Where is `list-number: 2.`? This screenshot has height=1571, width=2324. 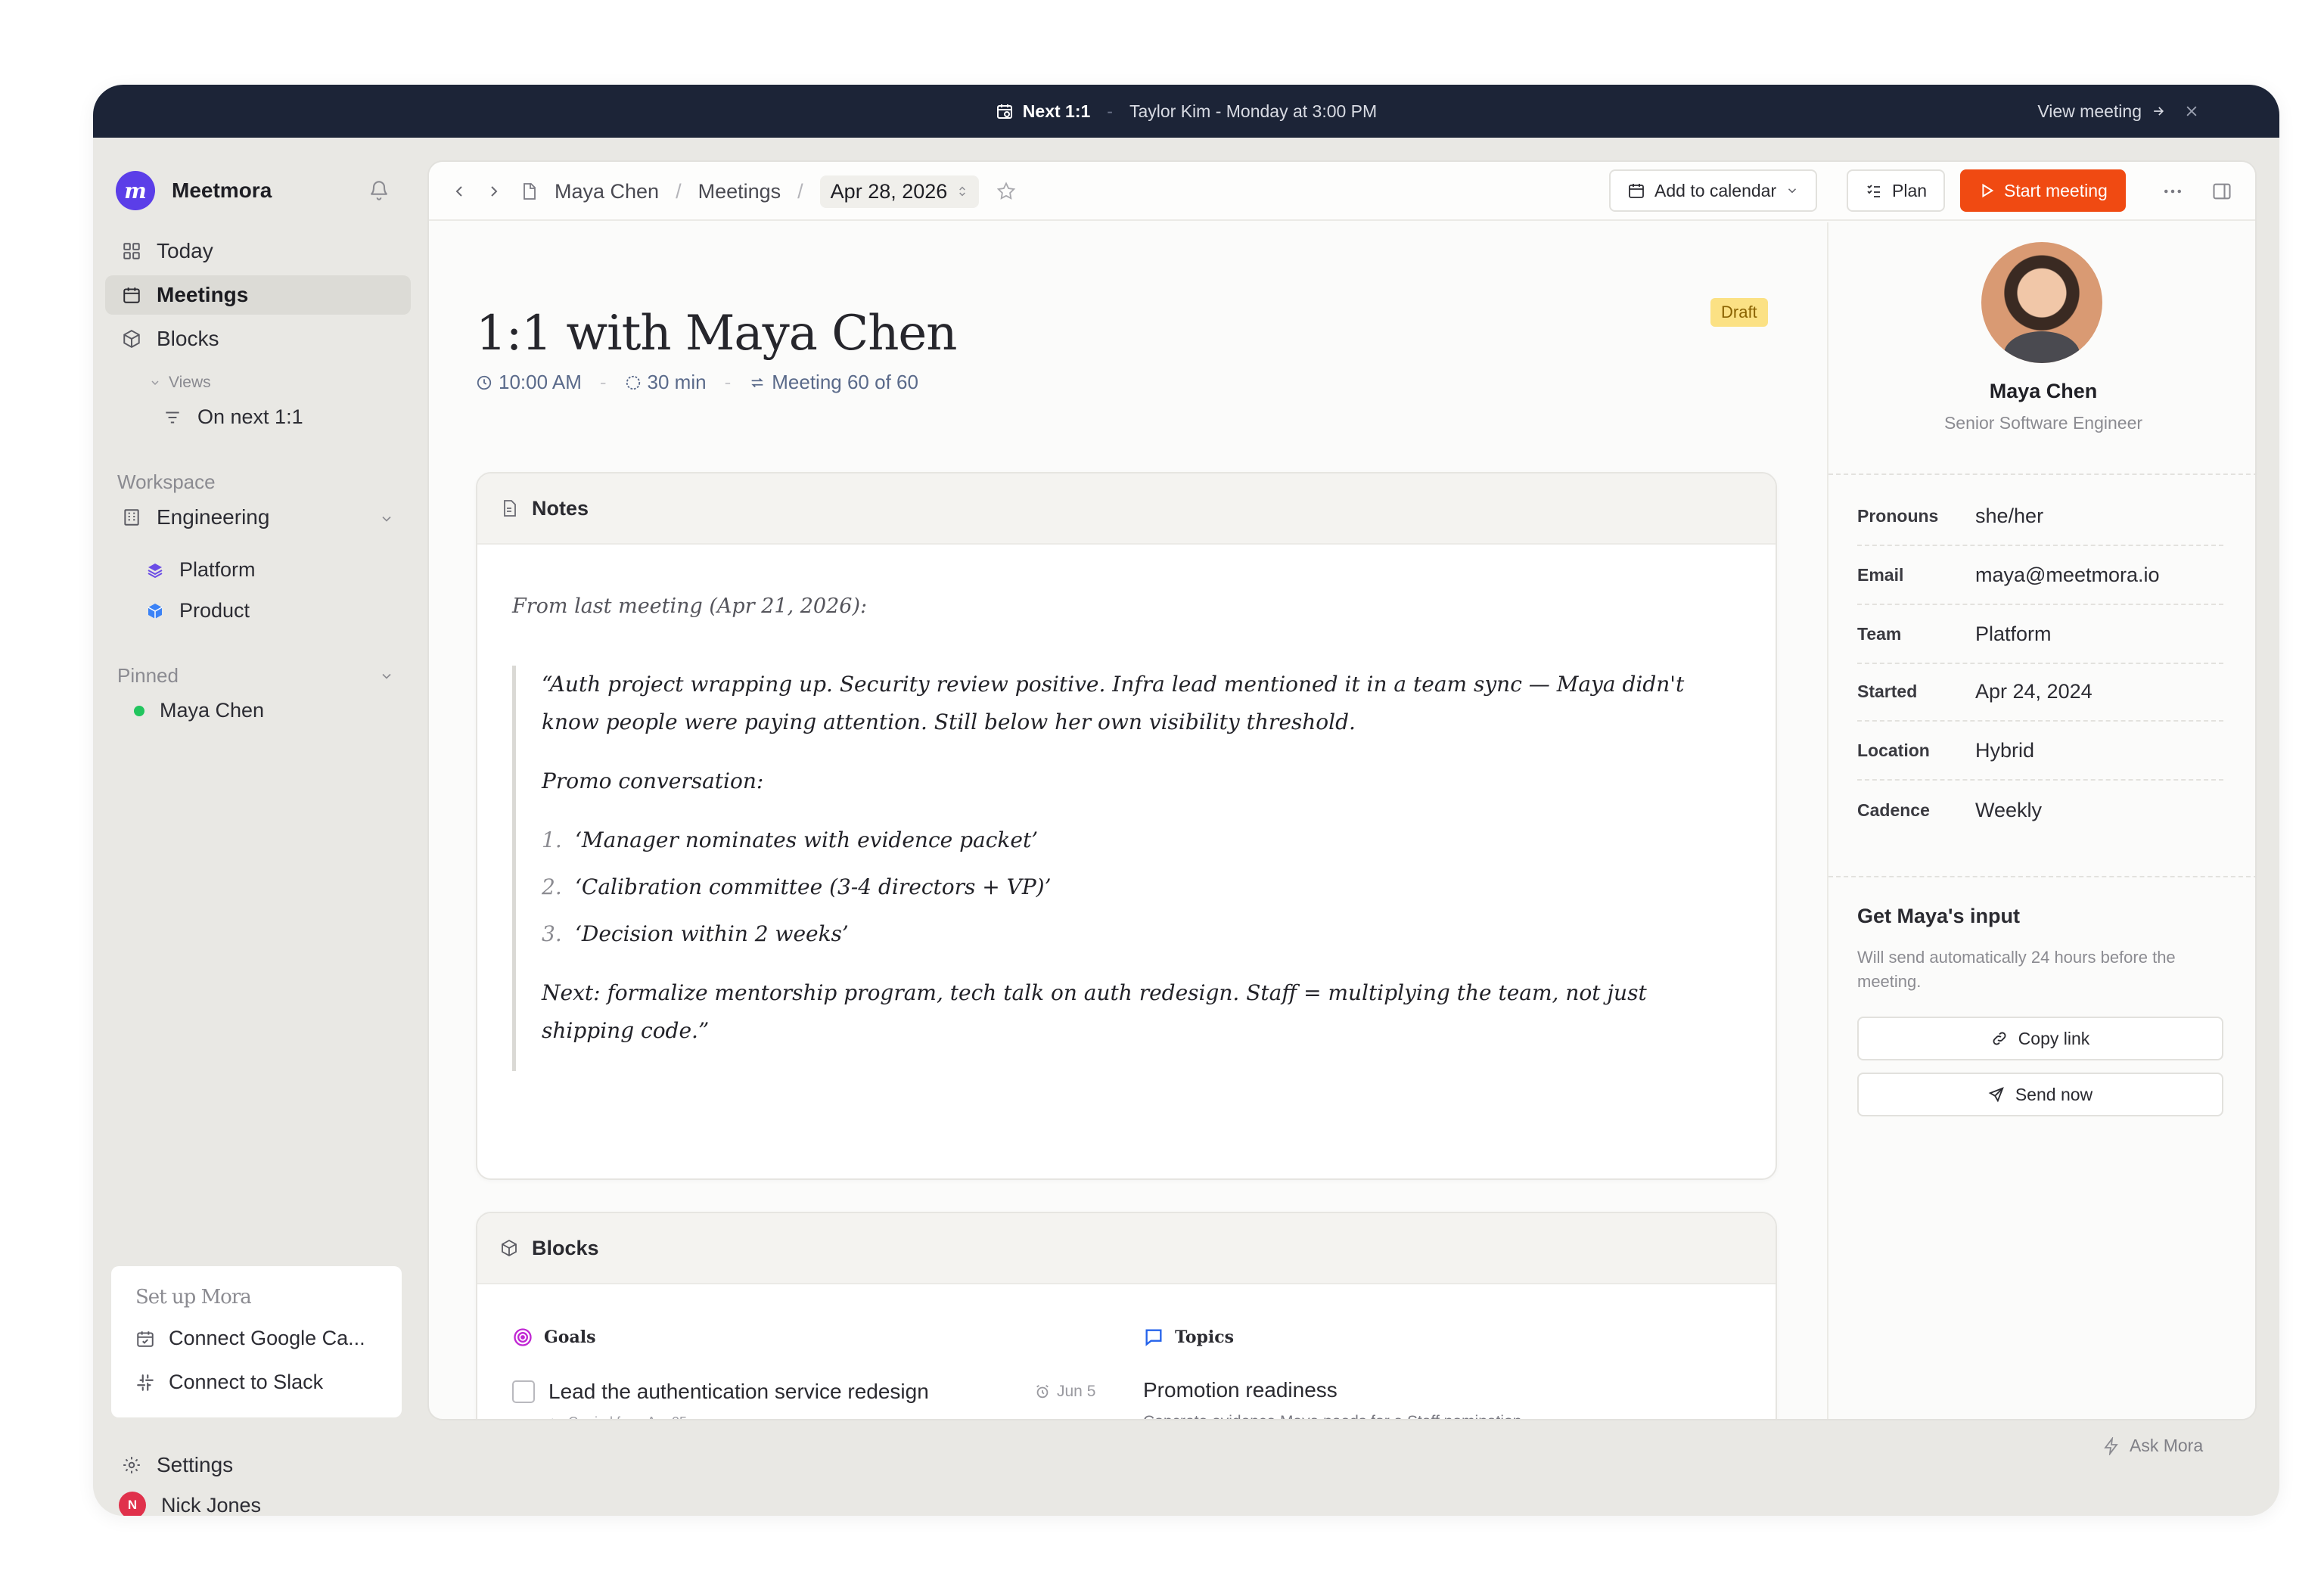 list-number: 2. is located at coordinates (552, 886).